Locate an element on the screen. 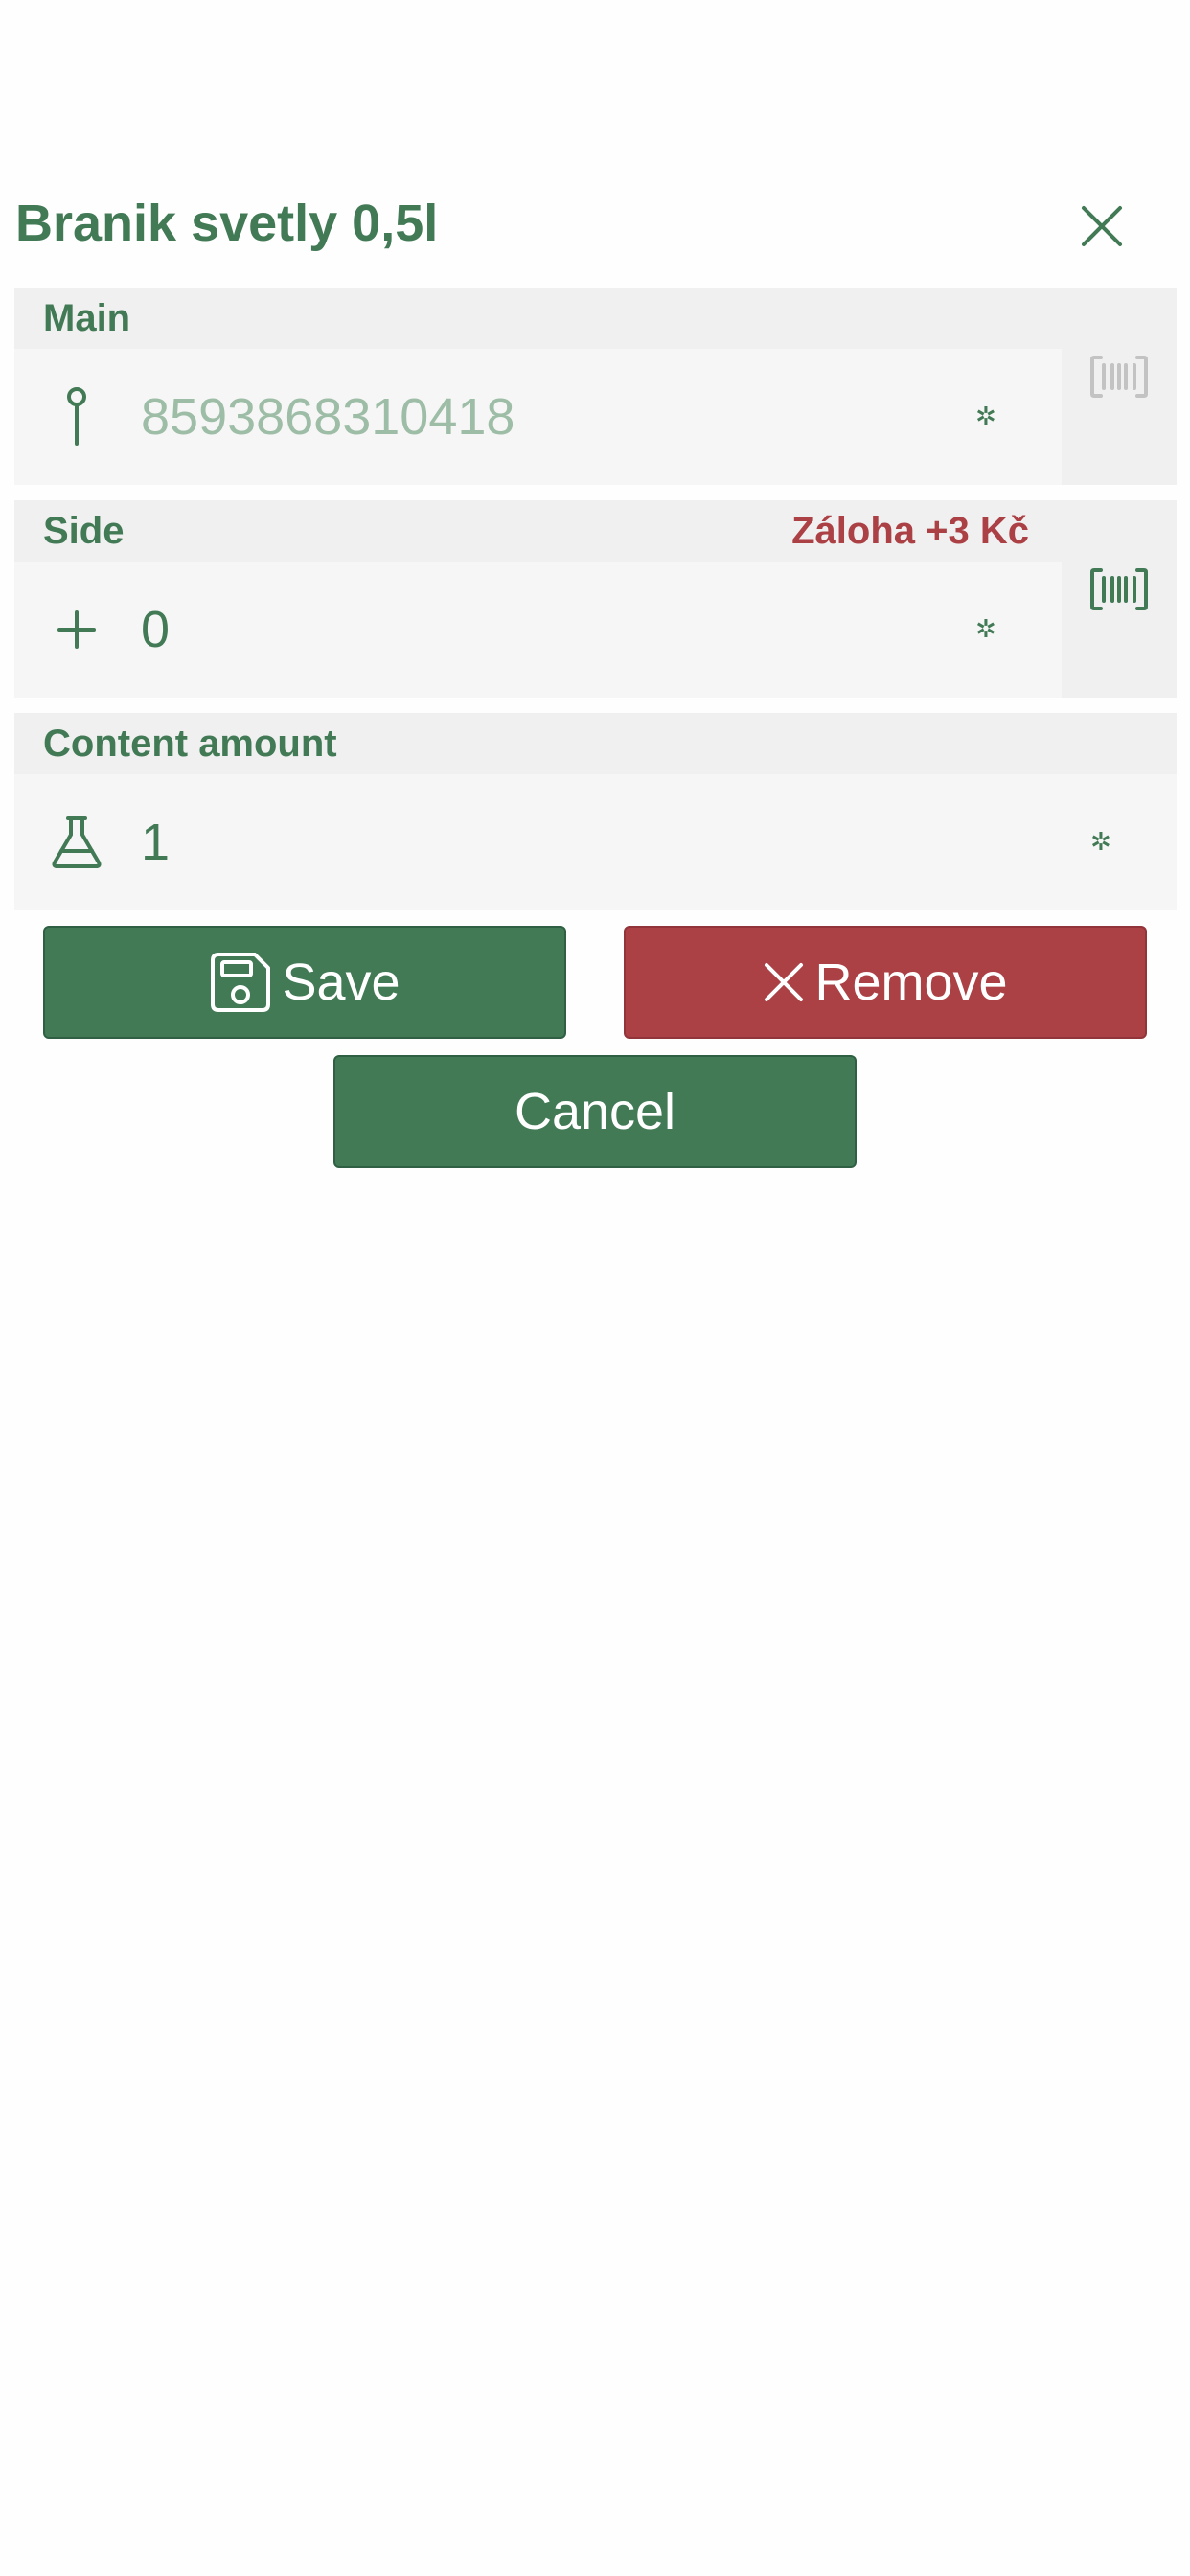  save-label: Save is located at coordinates (341, 982).